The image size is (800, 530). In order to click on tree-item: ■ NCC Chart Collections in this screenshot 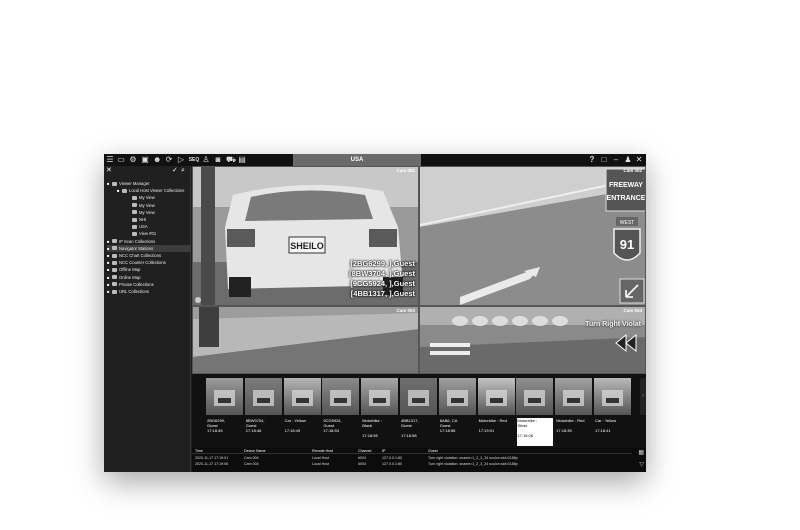, I will do `click(149, 255)`.